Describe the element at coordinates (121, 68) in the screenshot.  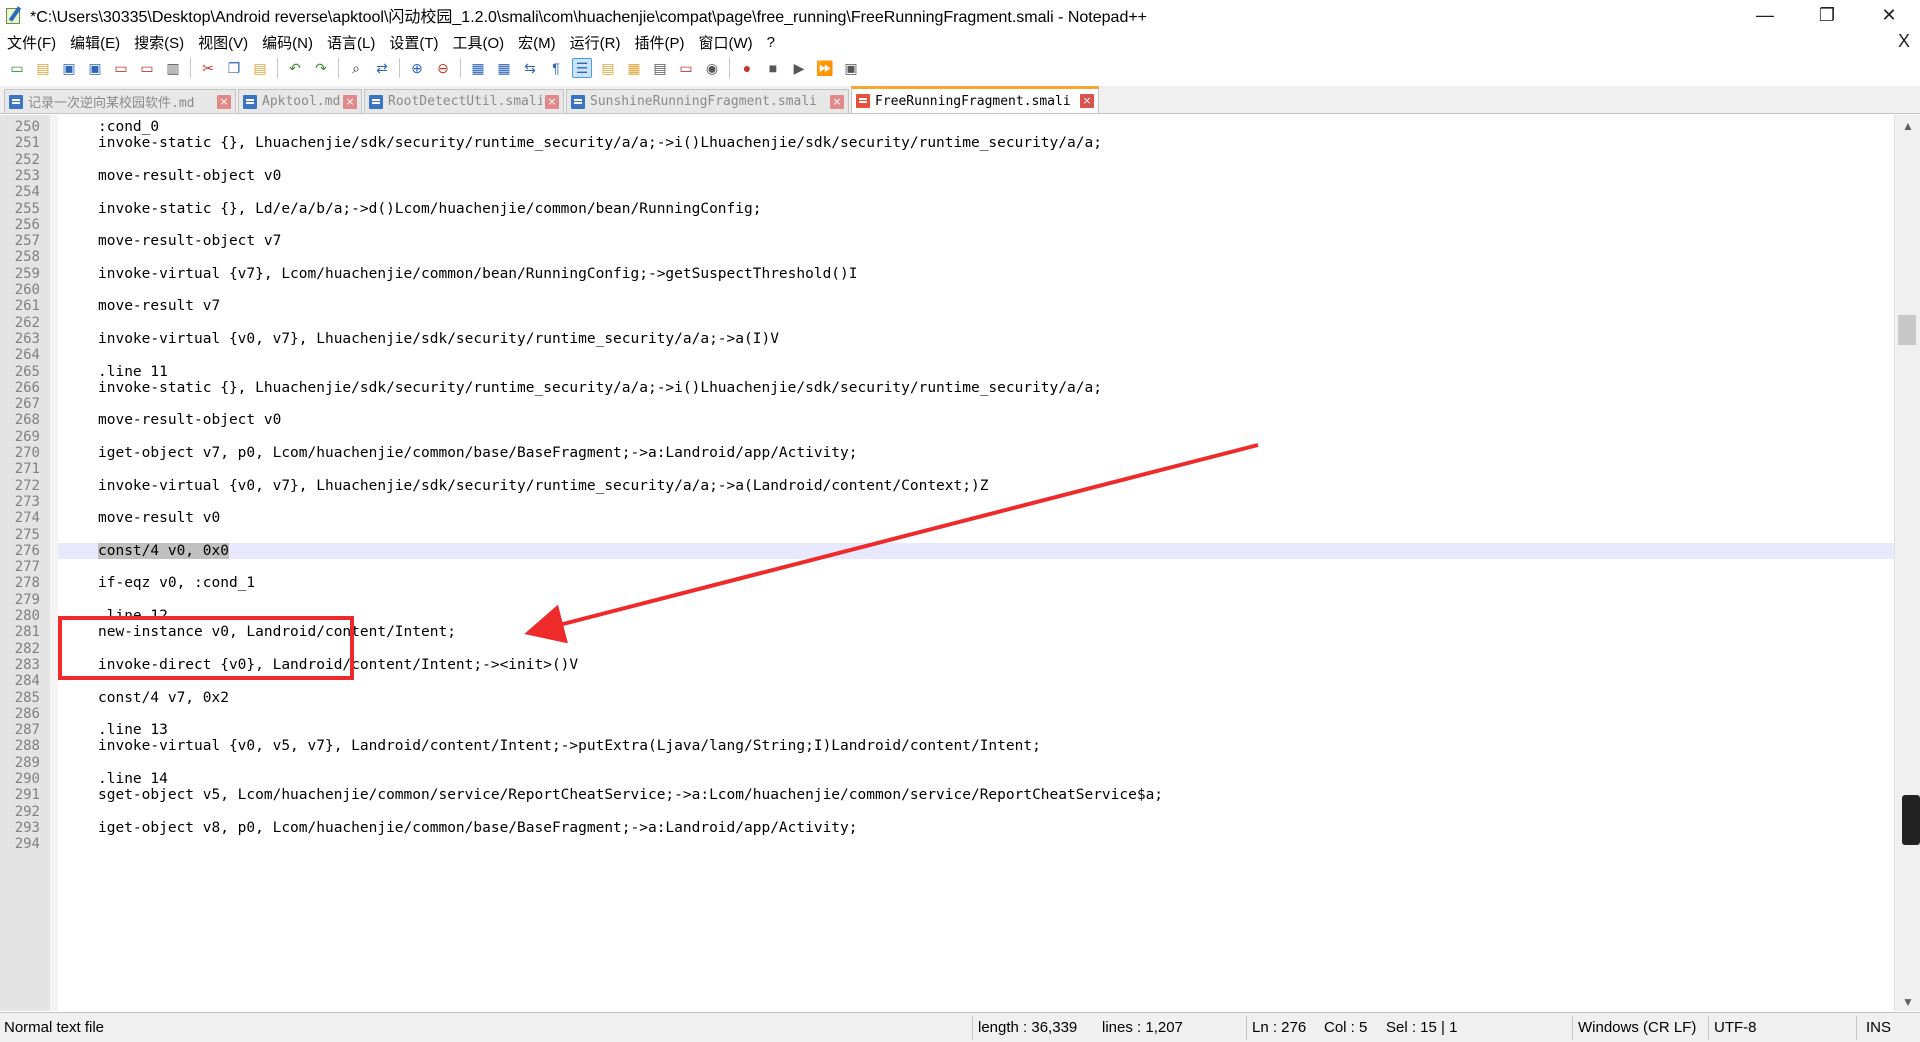
I see `close-file-icon: ▭` at that location.